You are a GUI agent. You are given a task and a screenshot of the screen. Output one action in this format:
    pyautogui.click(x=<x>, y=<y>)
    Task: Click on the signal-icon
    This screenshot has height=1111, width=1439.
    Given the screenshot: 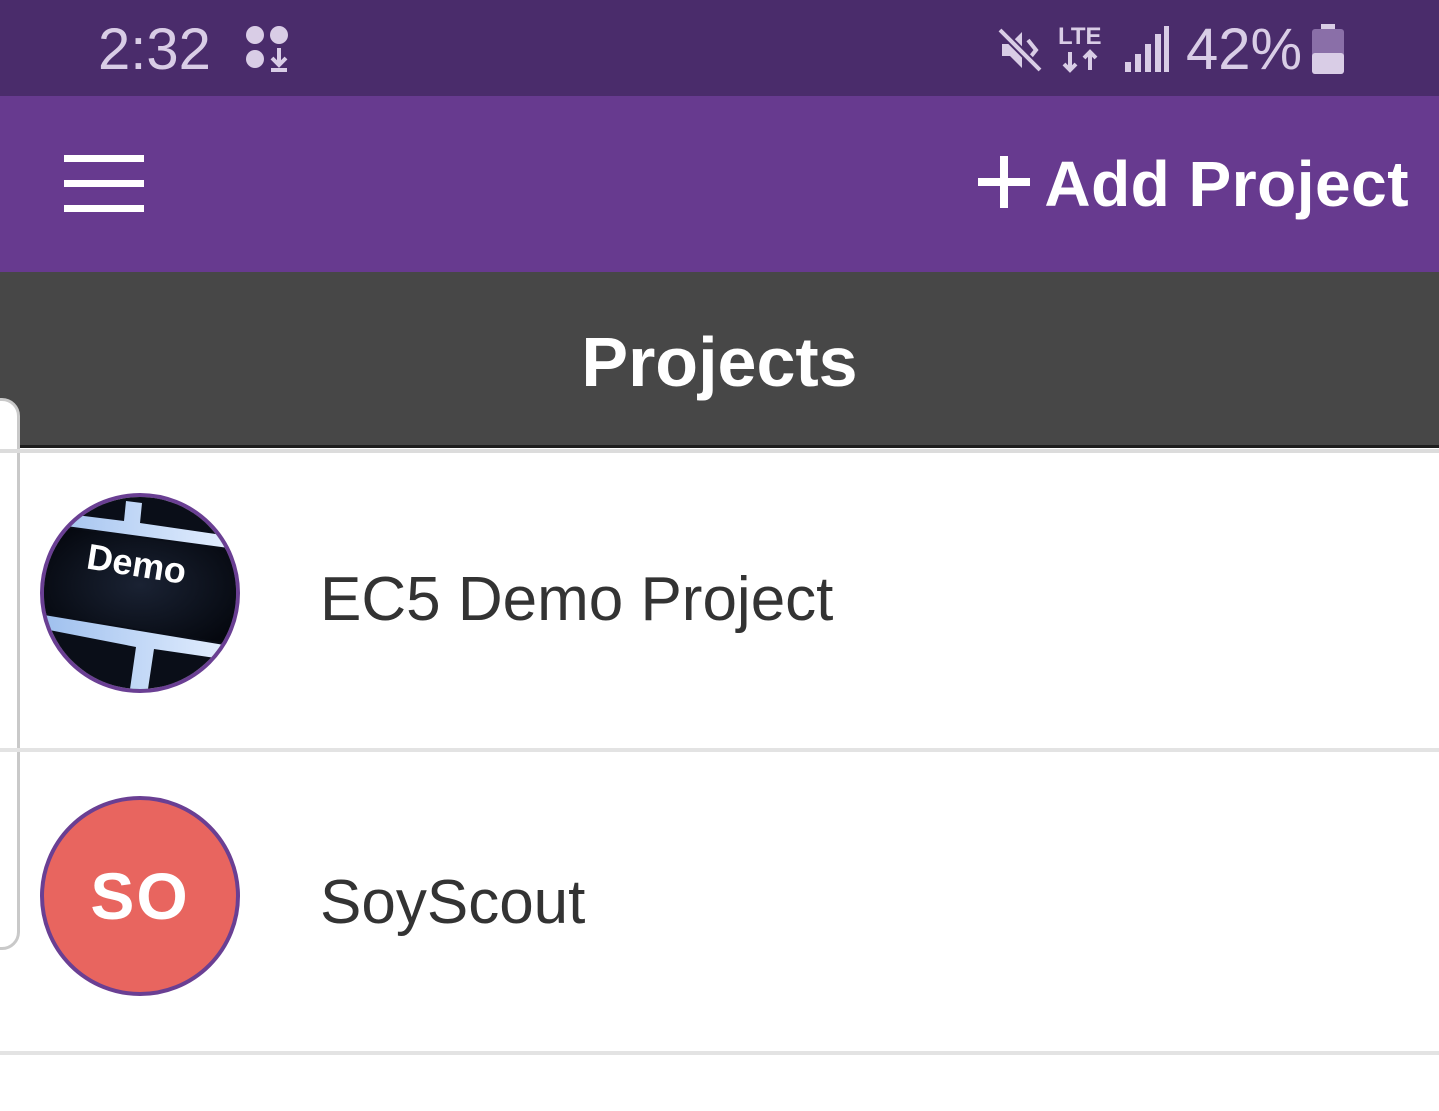 What is the action you would take?
    pyautogui.click(x=1147, y=52)
    